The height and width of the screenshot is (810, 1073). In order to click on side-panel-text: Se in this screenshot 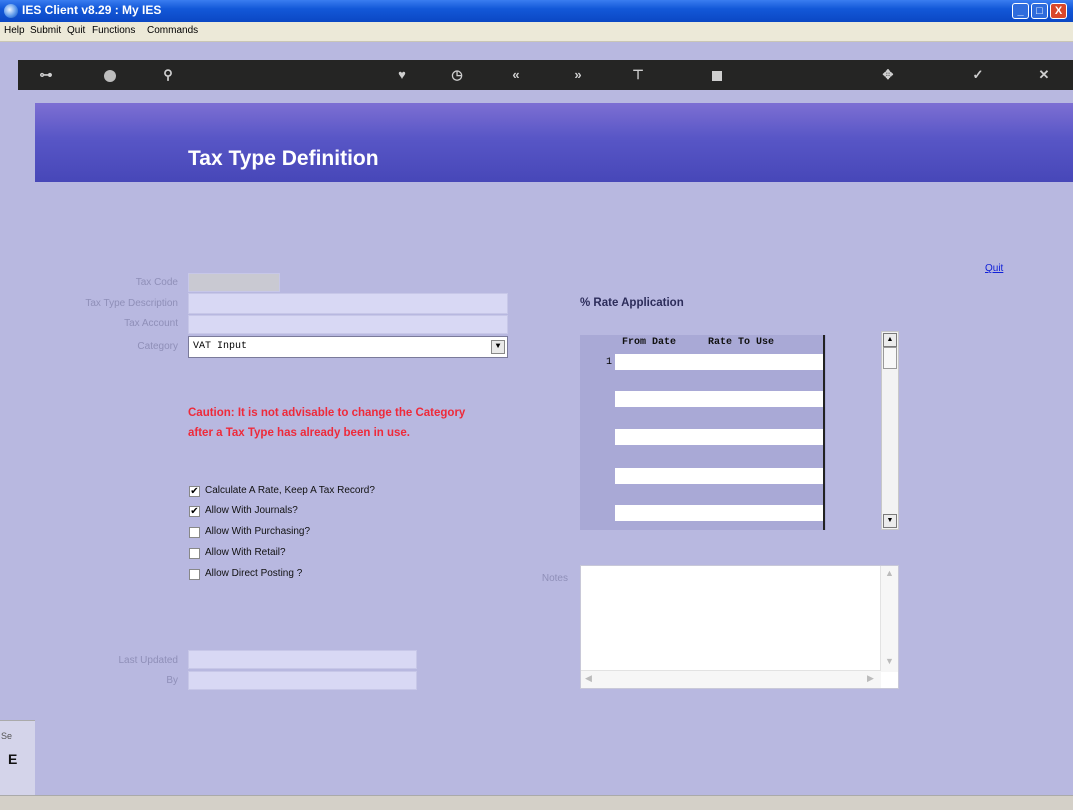, I will do `click(7, 736)`.